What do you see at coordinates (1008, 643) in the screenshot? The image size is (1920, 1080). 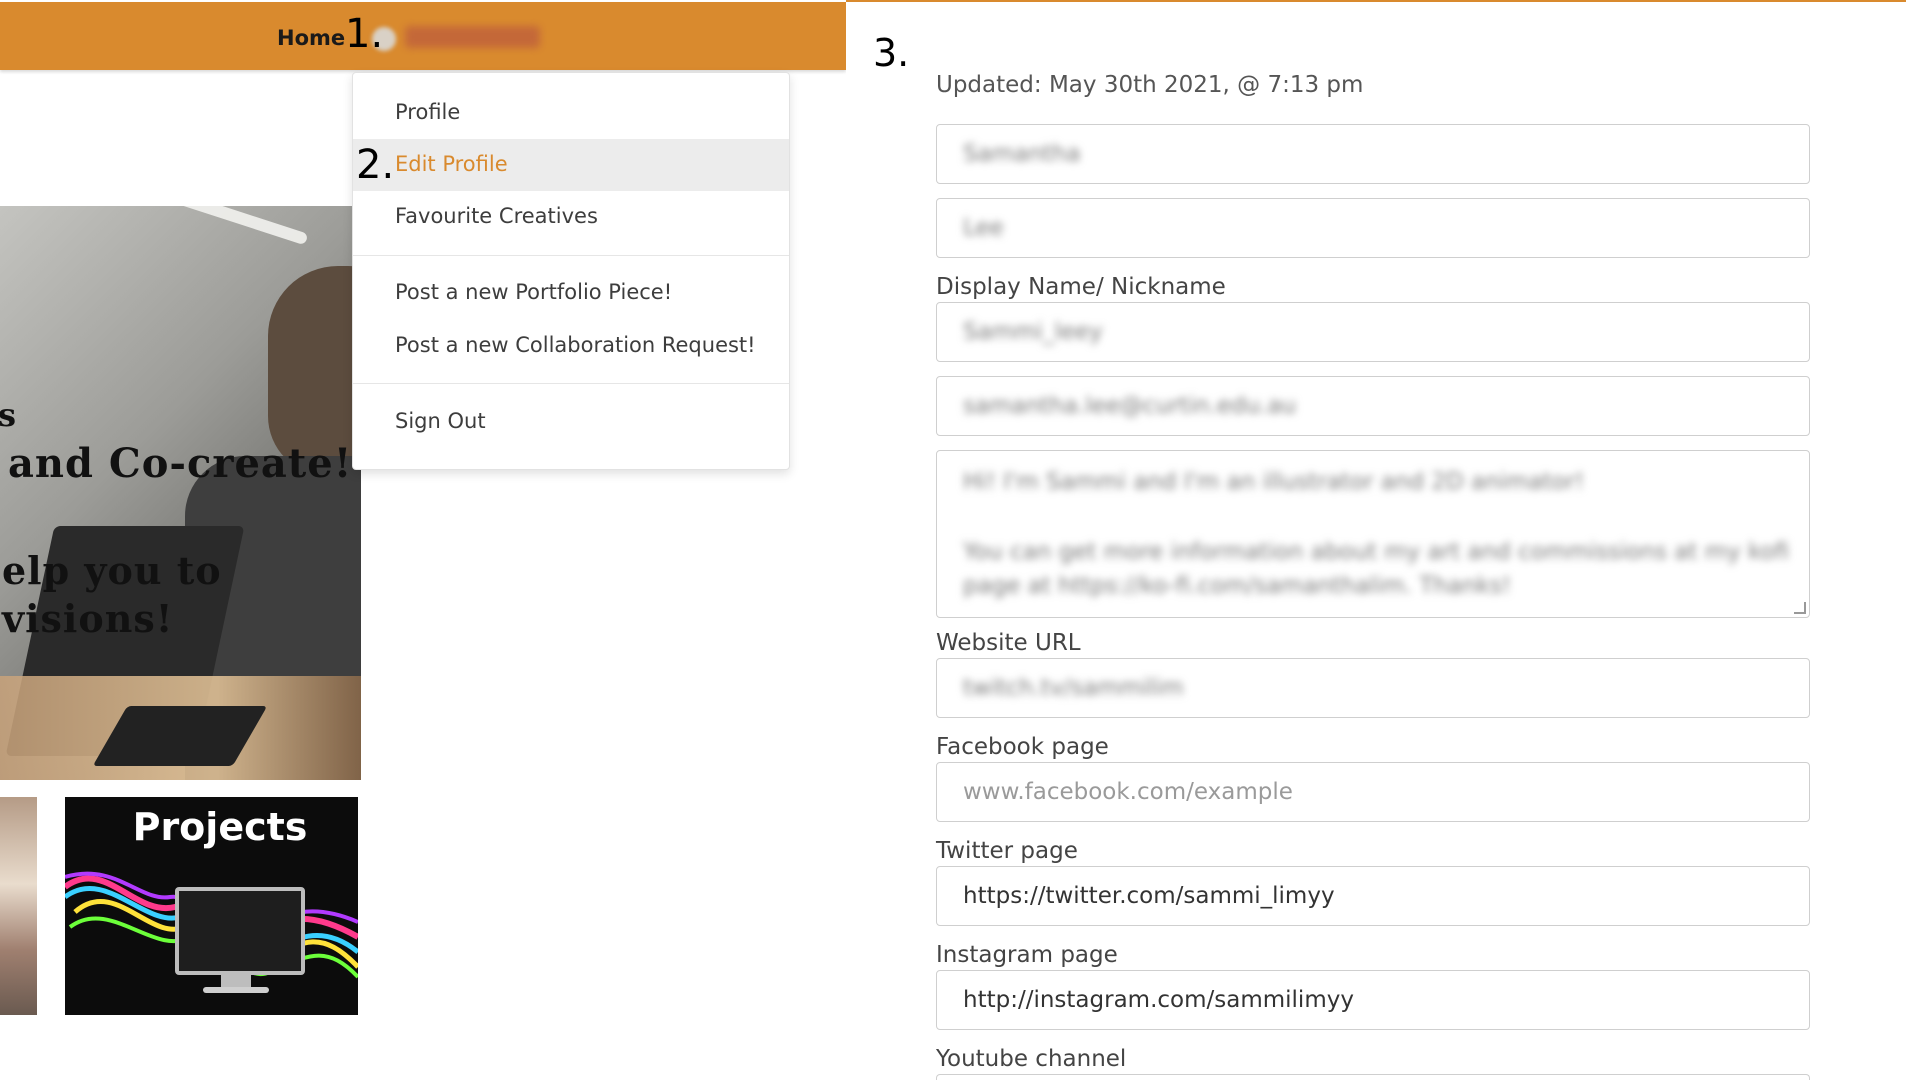 I see `website-label: Website URL` at bounding box center [1008, 643].